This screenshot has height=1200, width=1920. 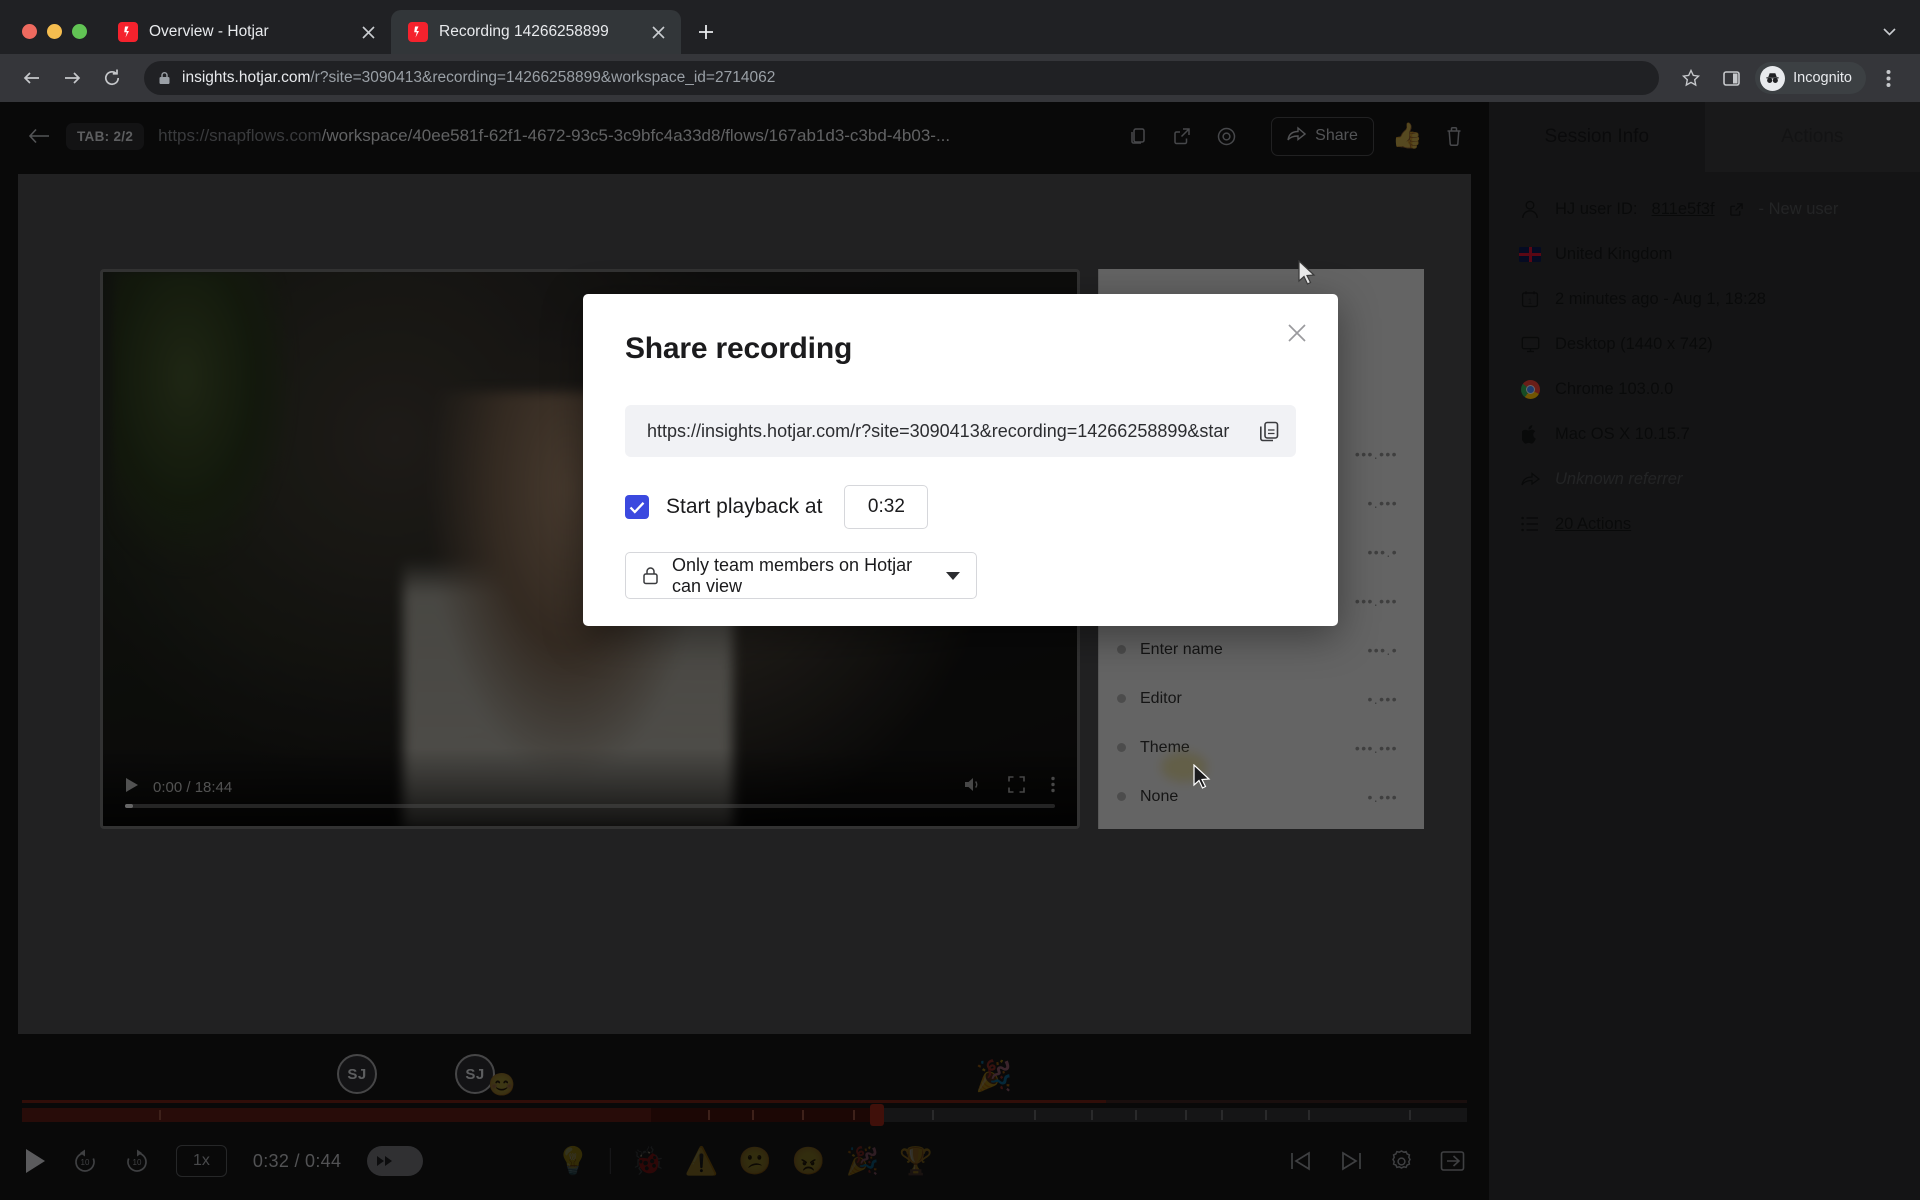 I want to click on maximize-window-button, so click(x=79, y=31).